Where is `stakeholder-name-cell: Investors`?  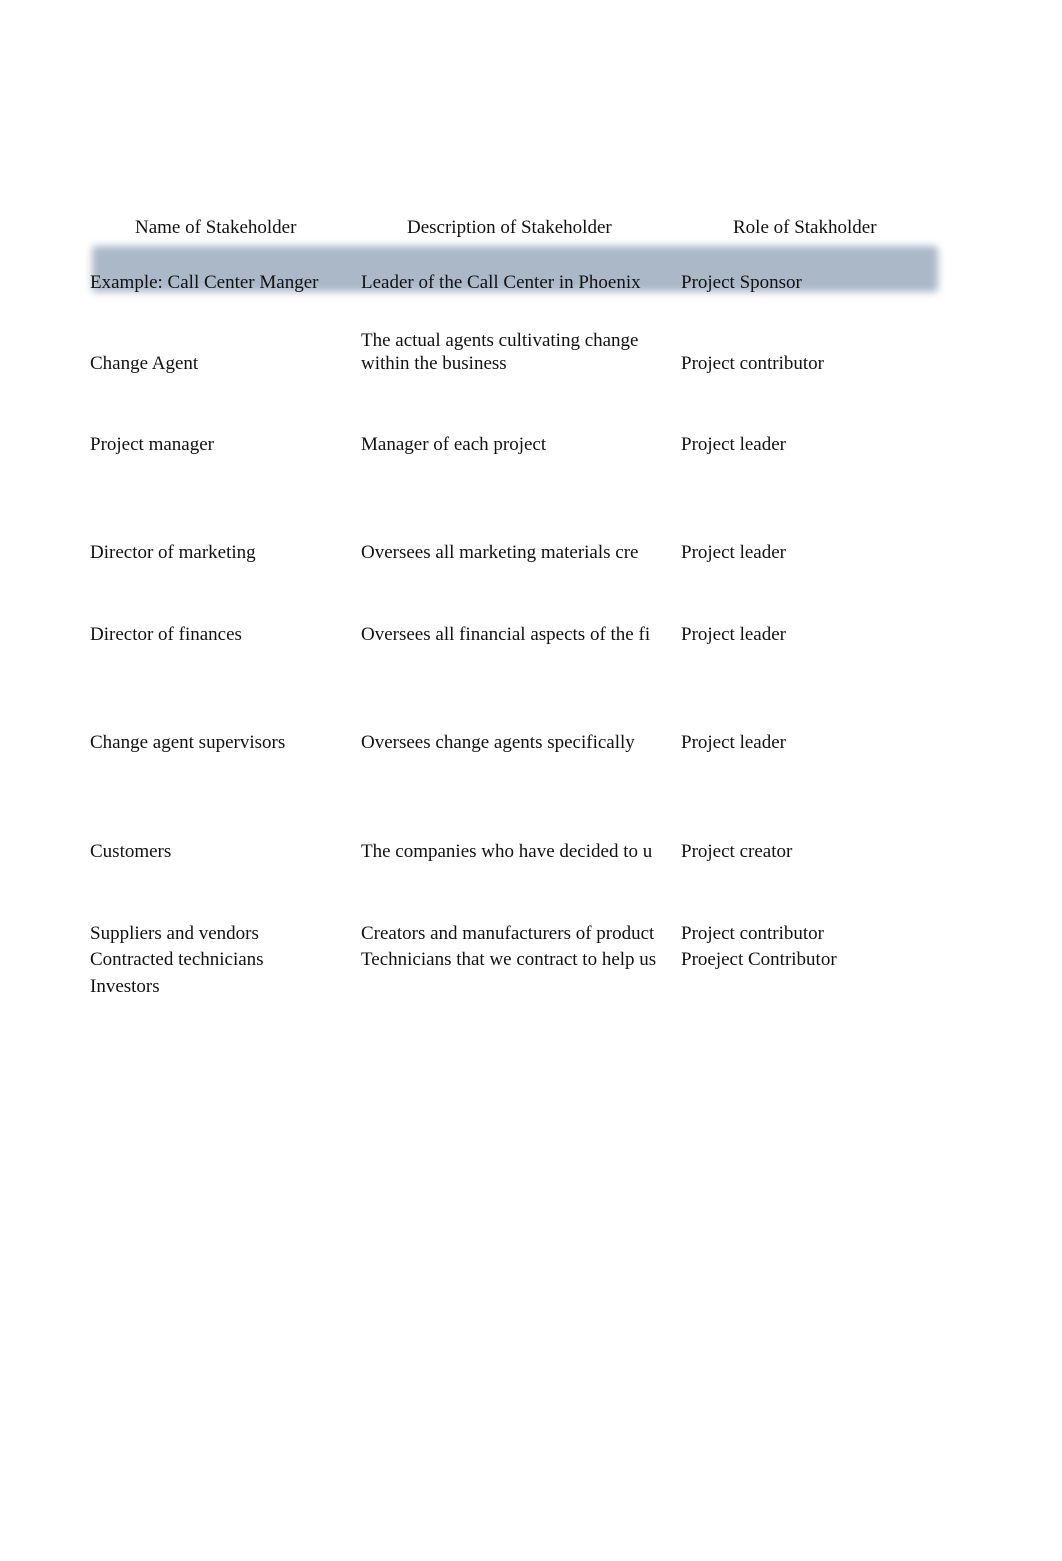
stakeholder-name-cell: Investors is located at coordinates (125, 987).